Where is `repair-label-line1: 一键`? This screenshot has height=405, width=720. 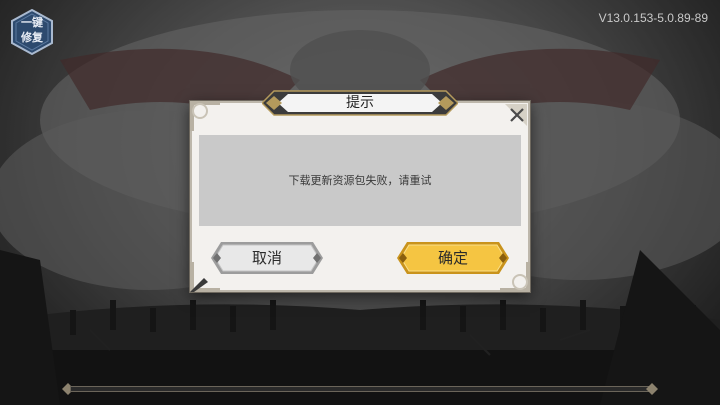
repair-label-line1: 一键 is located at coordinates (32, 22).